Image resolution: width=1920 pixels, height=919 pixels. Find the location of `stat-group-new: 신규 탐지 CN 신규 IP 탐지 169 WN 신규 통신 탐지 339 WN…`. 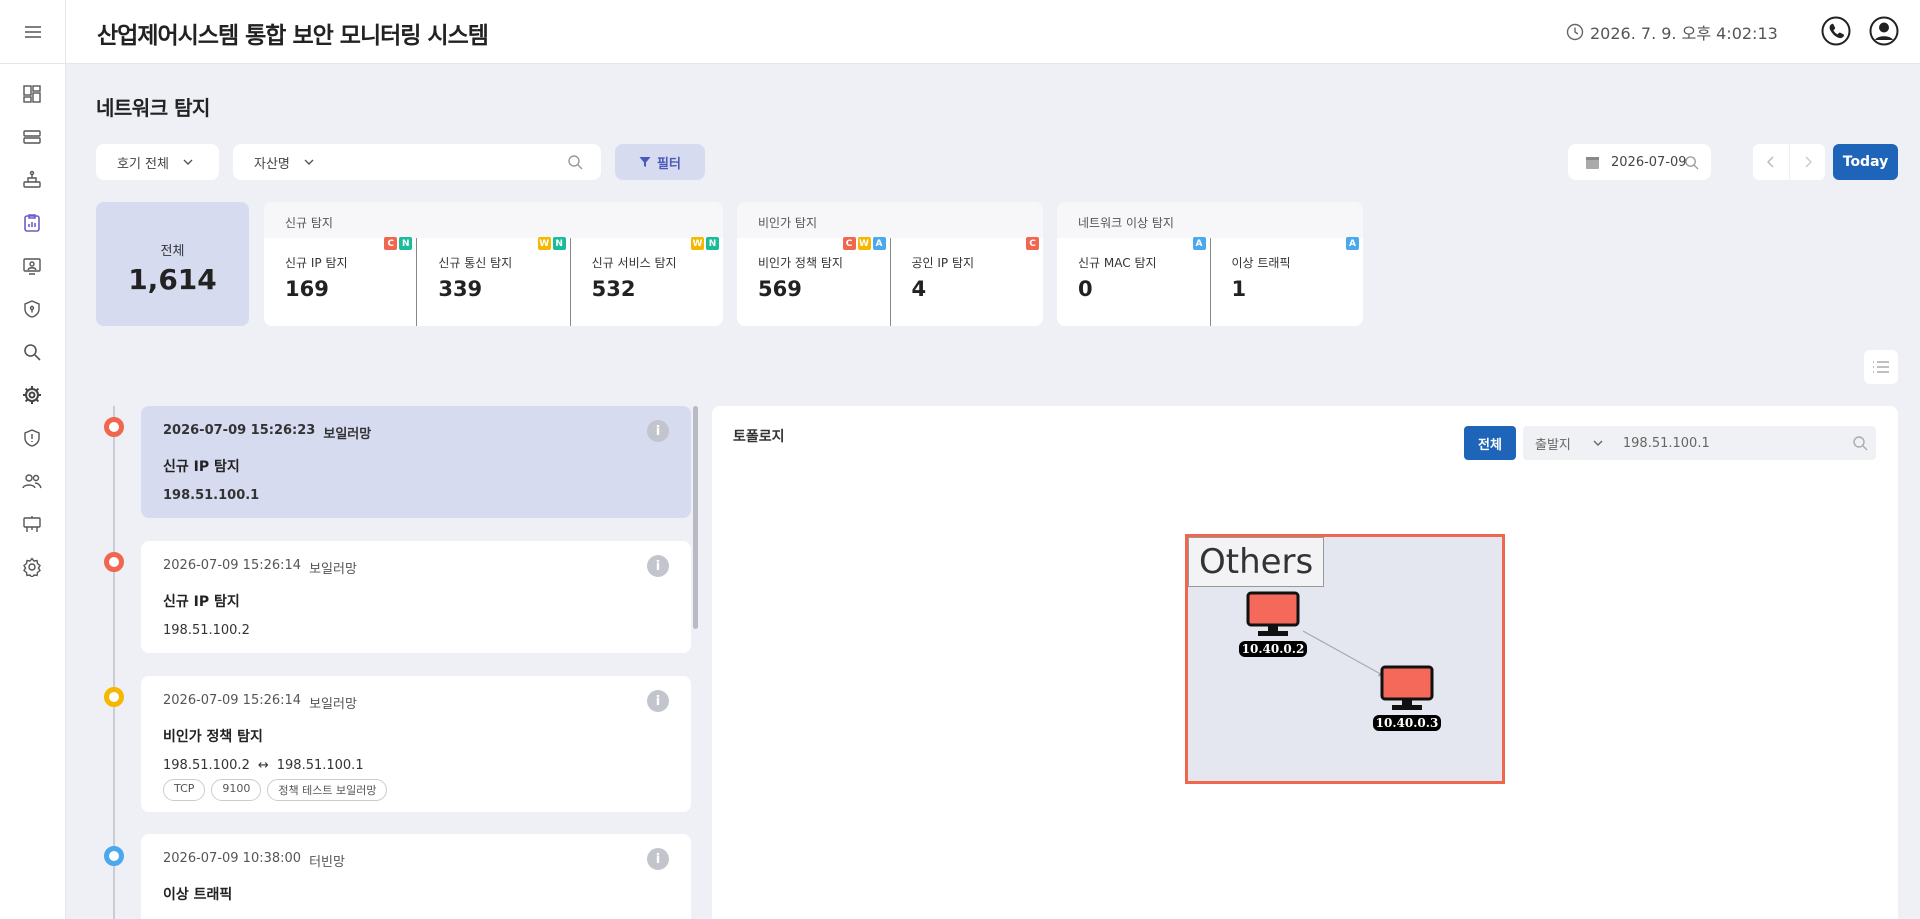

stat-group-new: 신규 탐지 CN 신규 IP 탐지 169 WN 신규 통신 탐지 339 WN… is located at coordinates (493, 264).